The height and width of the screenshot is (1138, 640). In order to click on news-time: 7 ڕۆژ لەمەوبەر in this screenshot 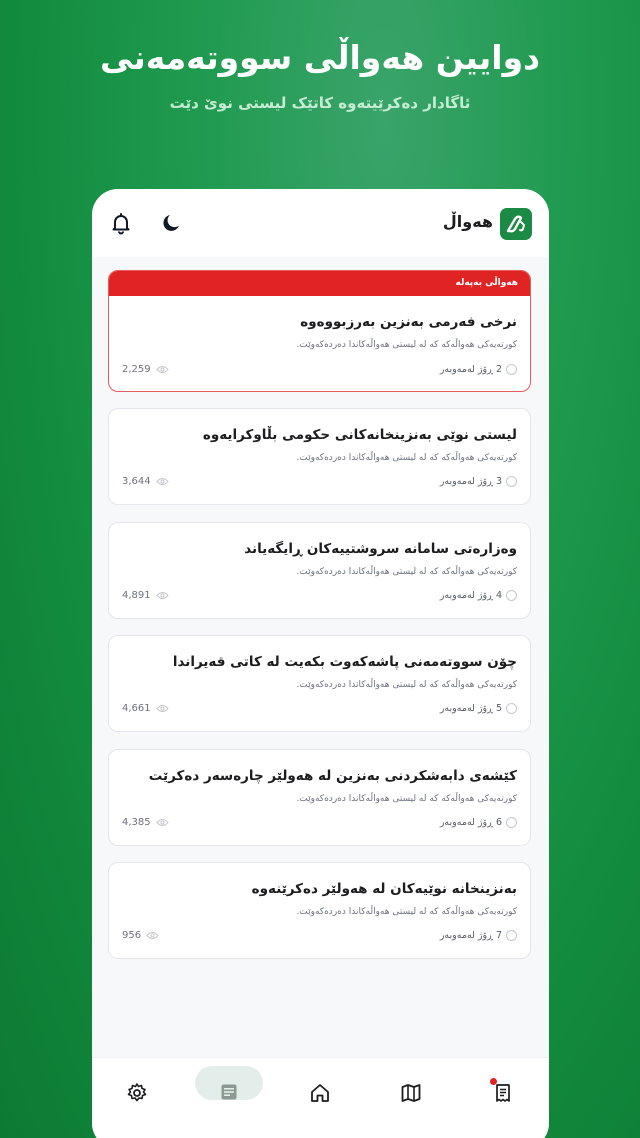, I will do `click(478, 935)`.